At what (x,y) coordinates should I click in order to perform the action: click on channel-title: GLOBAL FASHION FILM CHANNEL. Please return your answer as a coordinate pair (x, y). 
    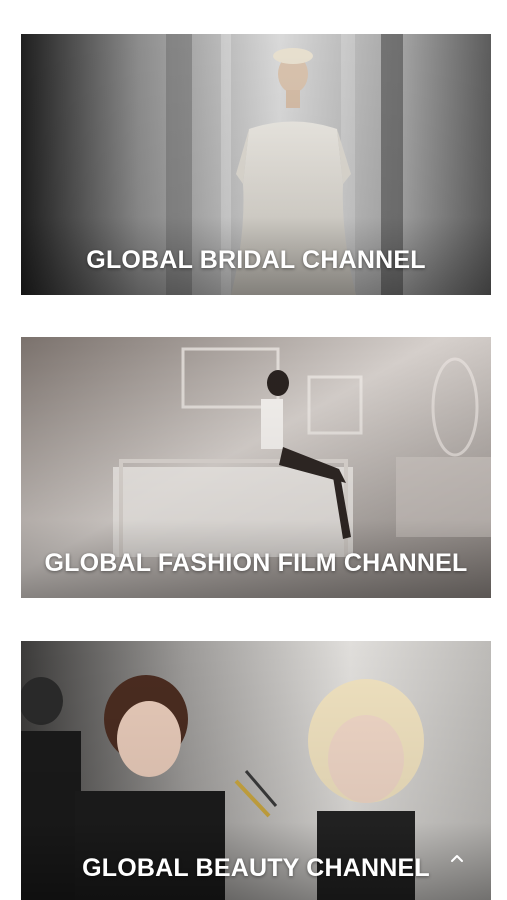
    Looking at the image, I should click on (256, 563).